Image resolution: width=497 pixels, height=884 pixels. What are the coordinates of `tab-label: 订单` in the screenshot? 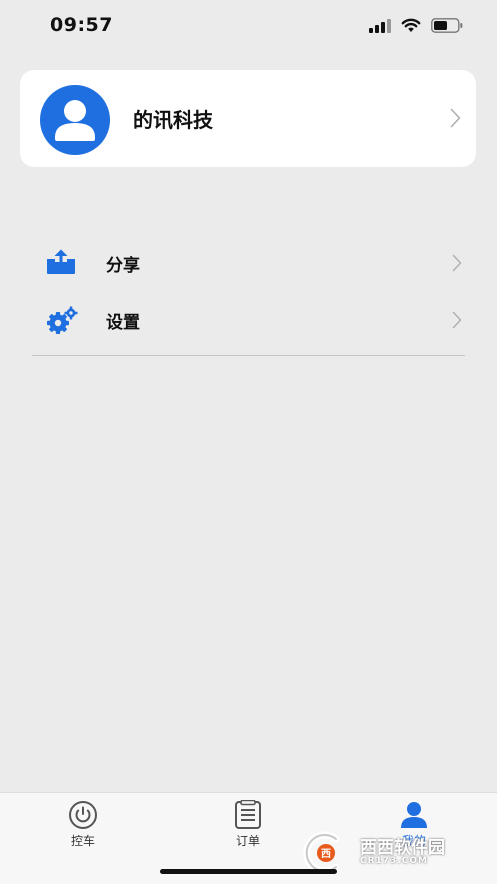 It's located at (247, 841).